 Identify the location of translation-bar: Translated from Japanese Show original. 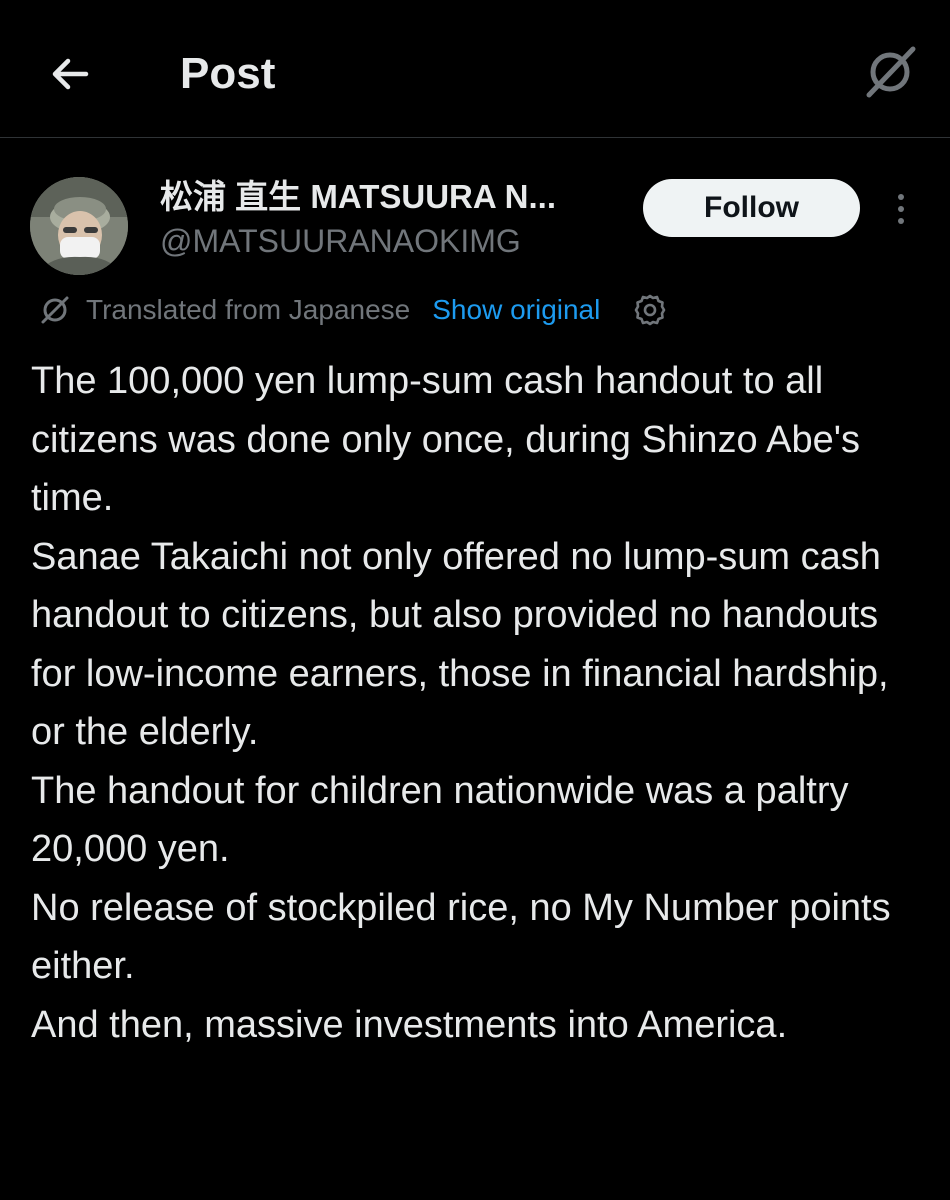
(353, 310).